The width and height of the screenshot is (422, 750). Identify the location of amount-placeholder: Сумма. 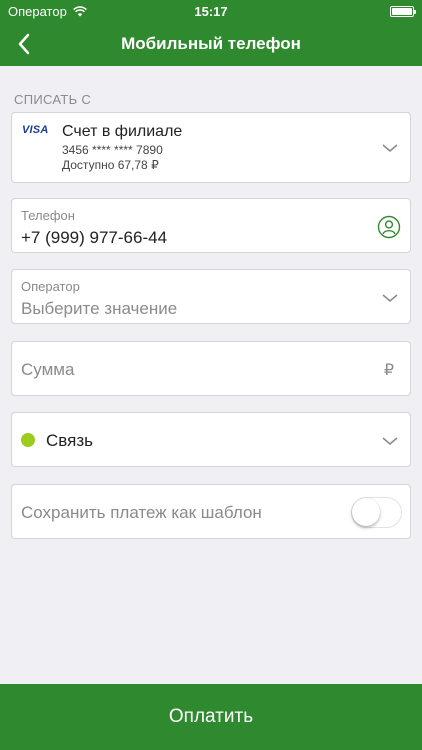
(48, 369).